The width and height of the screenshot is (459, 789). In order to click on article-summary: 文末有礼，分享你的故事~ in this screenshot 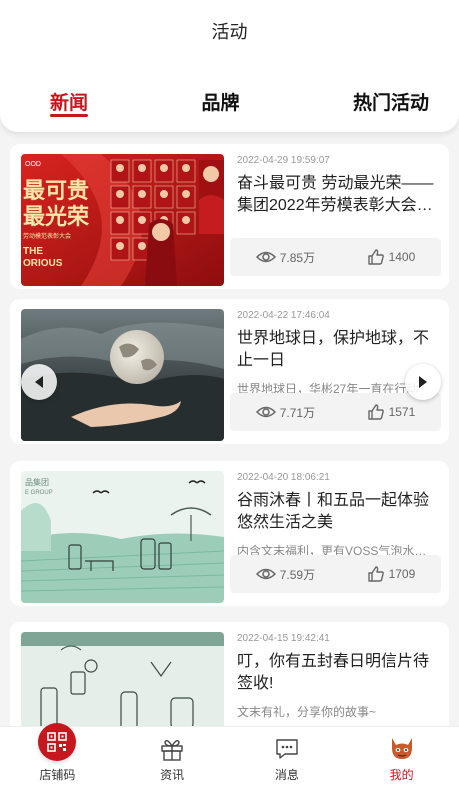, I will do `click(307, 712)`.